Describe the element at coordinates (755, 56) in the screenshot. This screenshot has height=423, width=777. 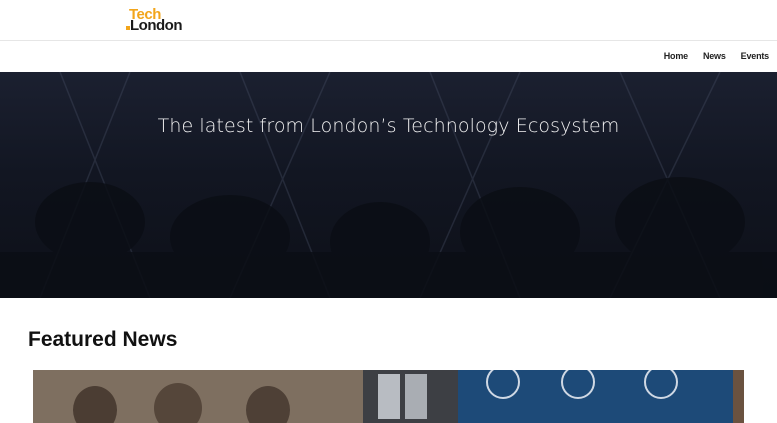
I see `nav-item-events: Events` at that location.